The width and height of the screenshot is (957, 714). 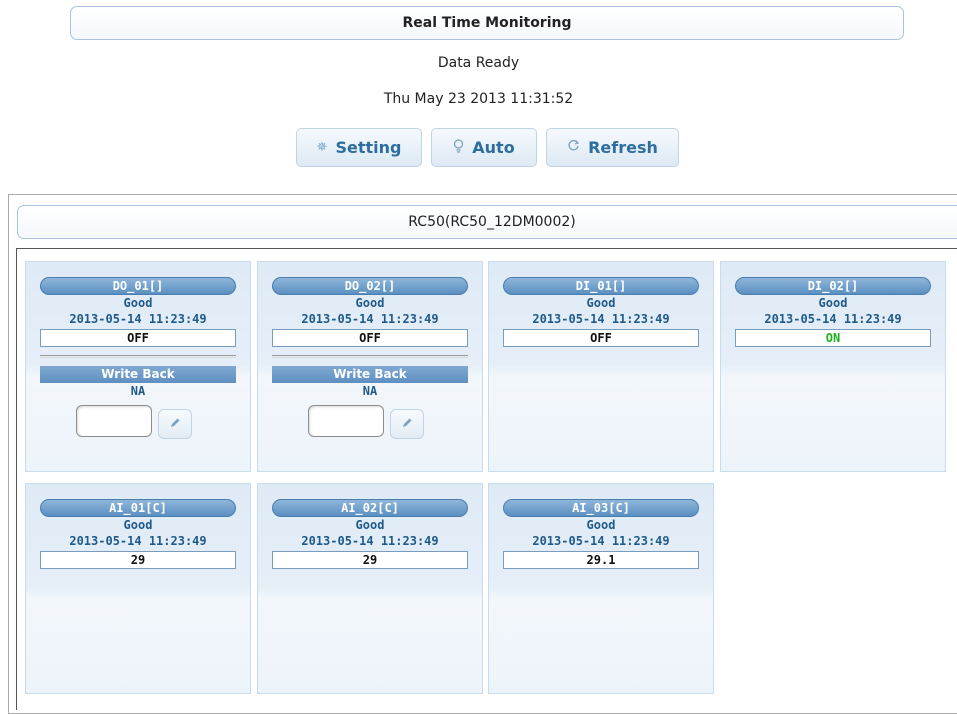 What do you see at coordinates (487, 23) in the screenshot?
I see `page-title: Real Time Monitoring` at bounding box center [487, 23].